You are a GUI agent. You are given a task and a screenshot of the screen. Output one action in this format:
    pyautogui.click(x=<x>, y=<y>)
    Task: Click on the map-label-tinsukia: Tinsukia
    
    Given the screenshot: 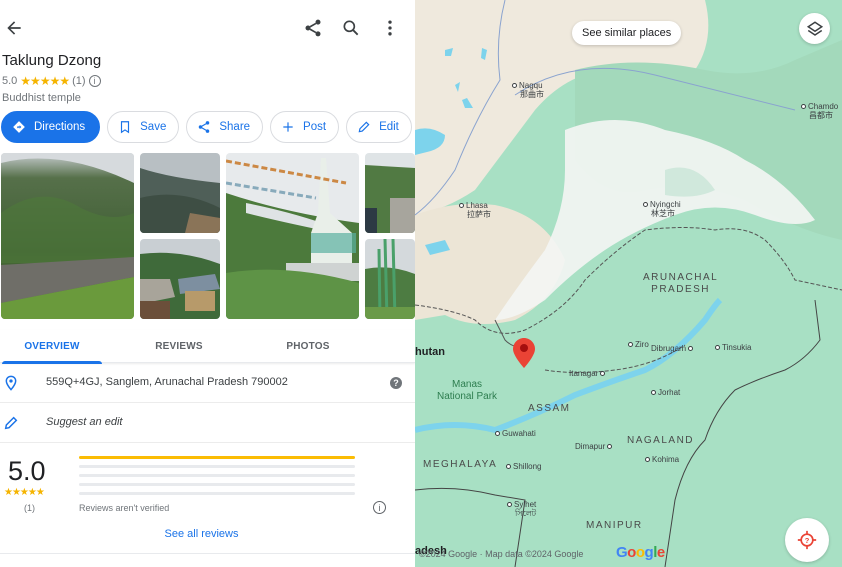 What is the action you would take?
    pyautogui.click(x=733, y=347)
    